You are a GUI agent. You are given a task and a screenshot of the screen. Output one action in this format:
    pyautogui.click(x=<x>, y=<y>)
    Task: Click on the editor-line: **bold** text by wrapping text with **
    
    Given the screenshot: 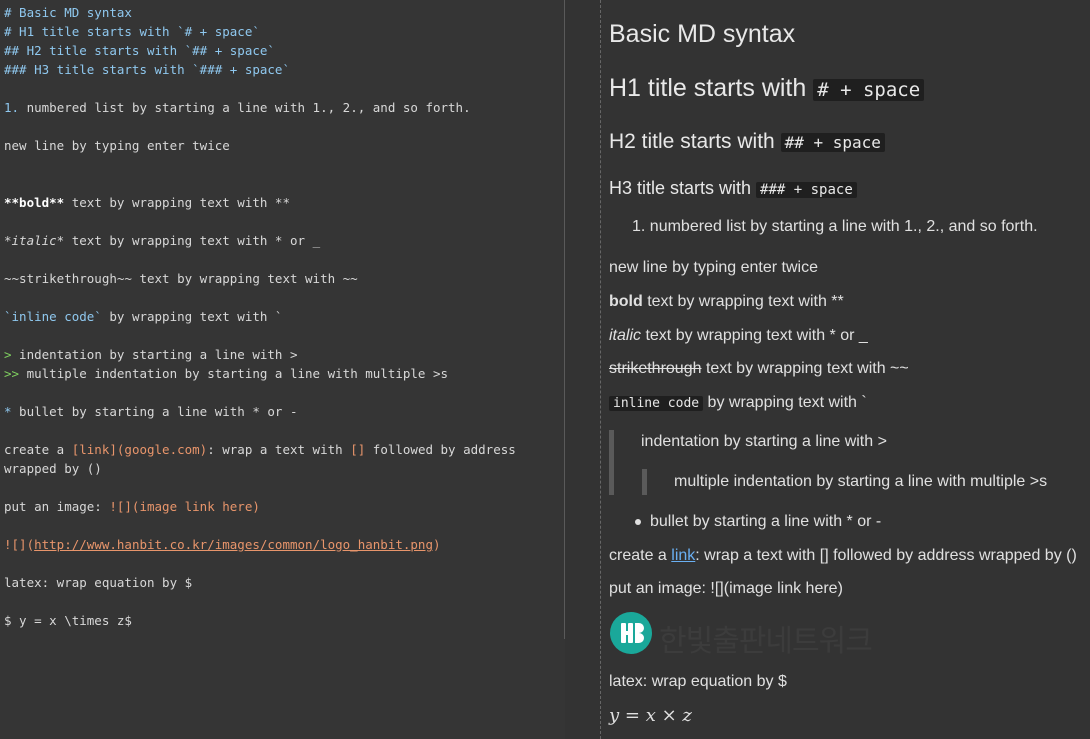 What is the action you would take?
    pyautogui.click(x=284, y=202)
    